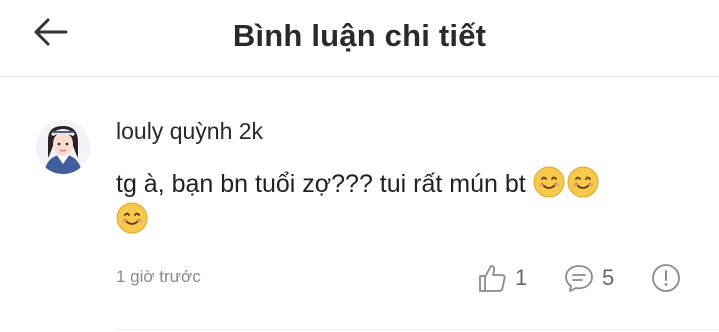 The width and height of the screenshot is (719, 332). I want to click on avatar, so click(63, 147).